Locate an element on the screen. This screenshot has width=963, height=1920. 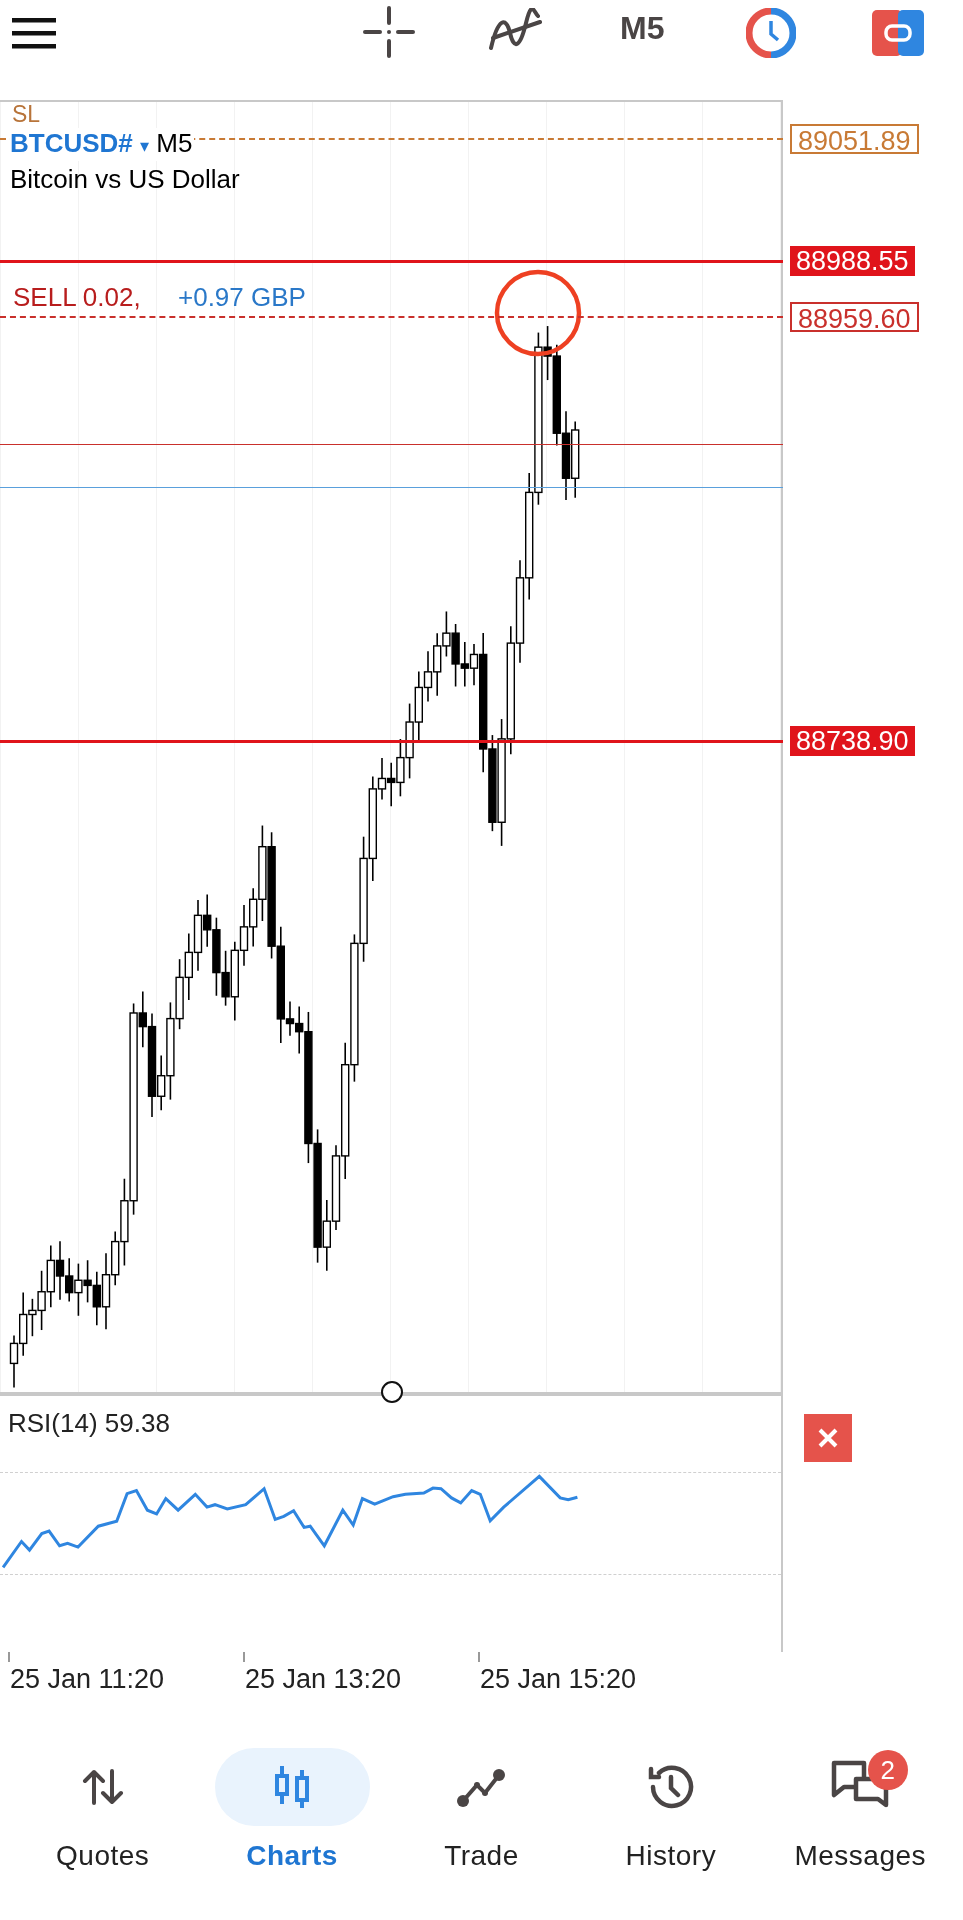
nav-tab: History is located at coordinates (671, 1810).